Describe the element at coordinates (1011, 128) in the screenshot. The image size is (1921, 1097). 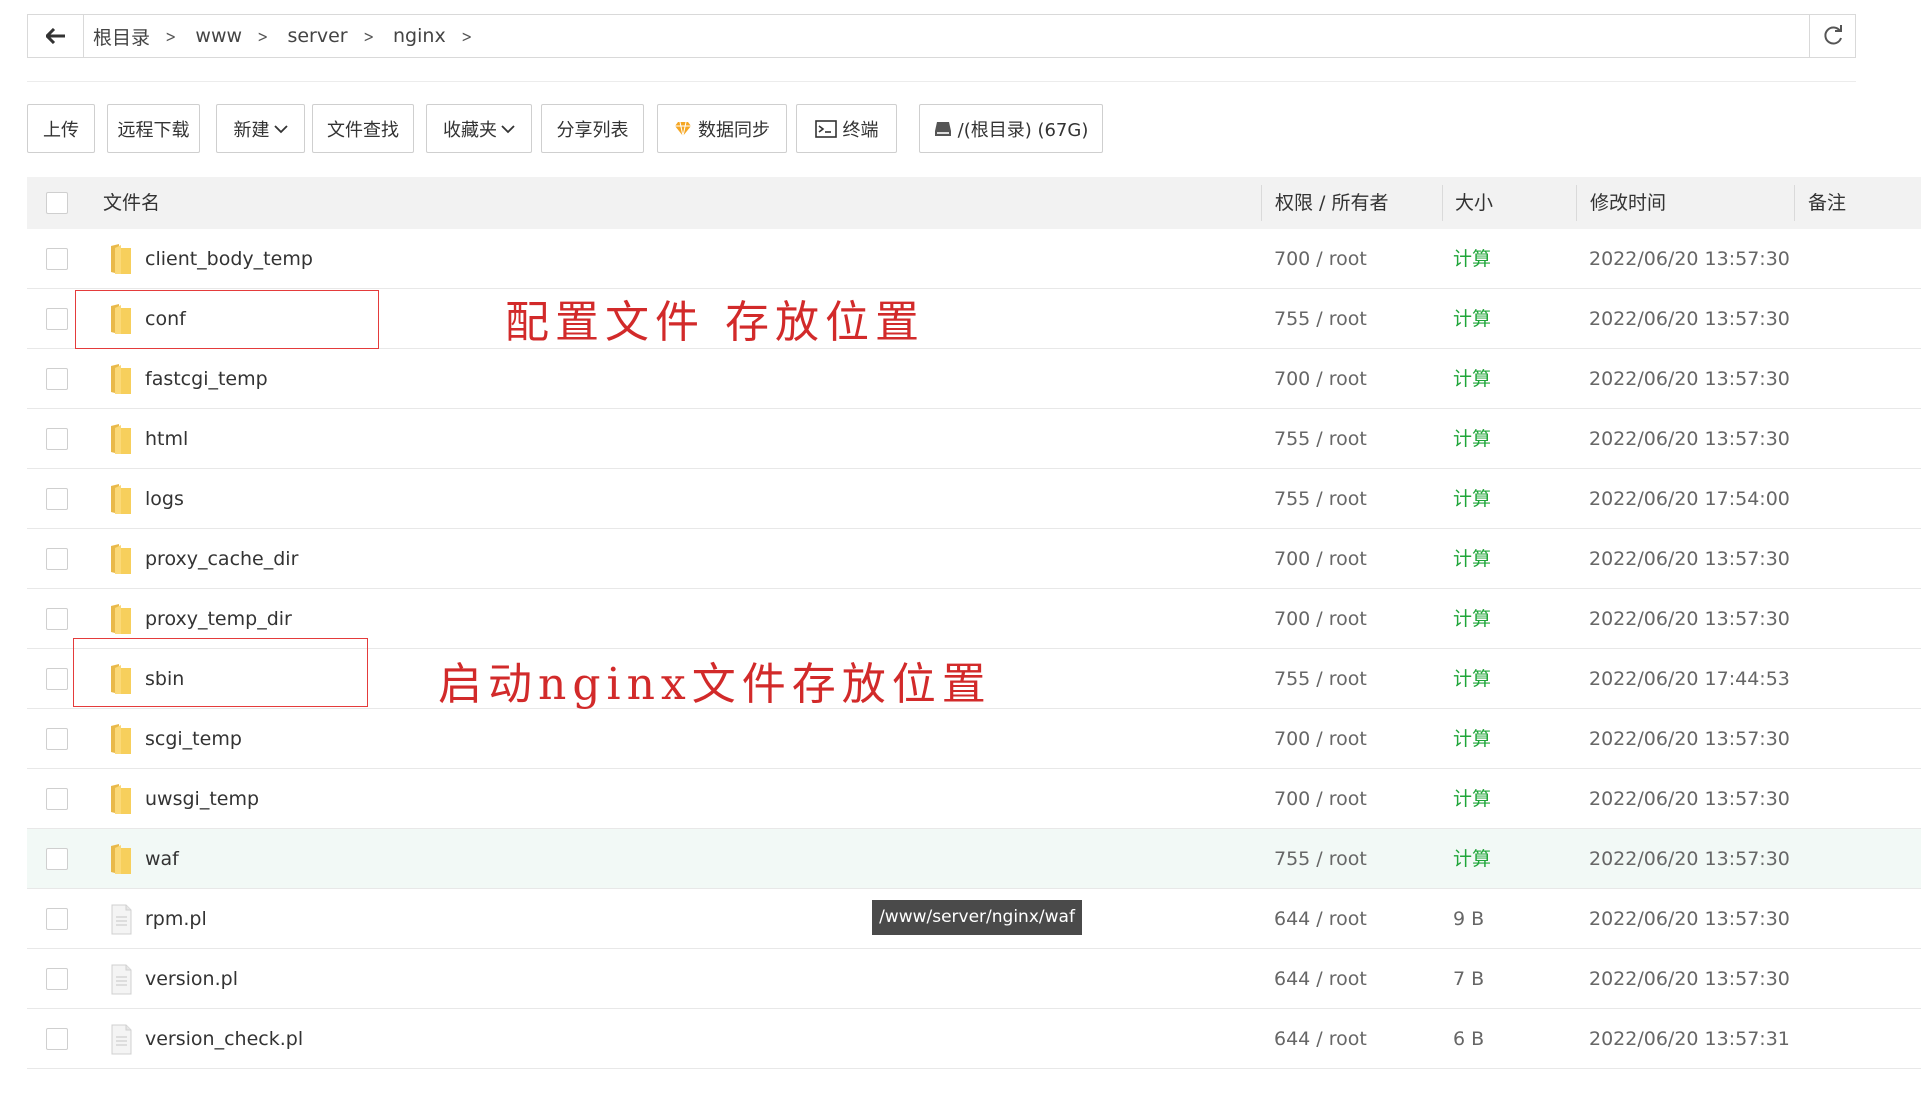
I see `disk-button: /(根目录) (67G)` at that location.